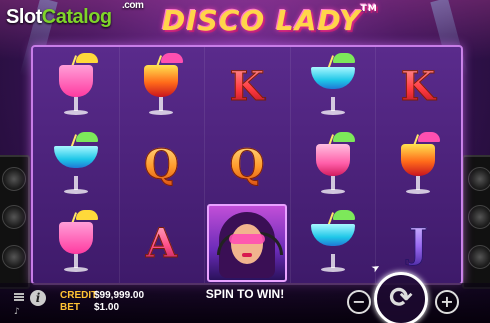 This screenshot has width=490, height=323. I want to click on reel-cell: A, so click(162, 243).